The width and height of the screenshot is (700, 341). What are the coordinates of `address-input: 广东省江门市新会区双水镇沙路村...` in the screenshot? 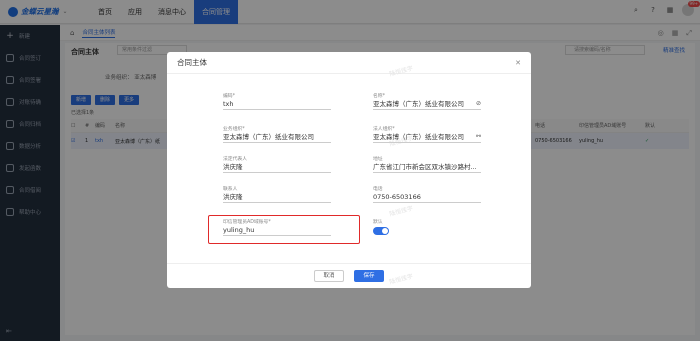 It's located at (427, 167).